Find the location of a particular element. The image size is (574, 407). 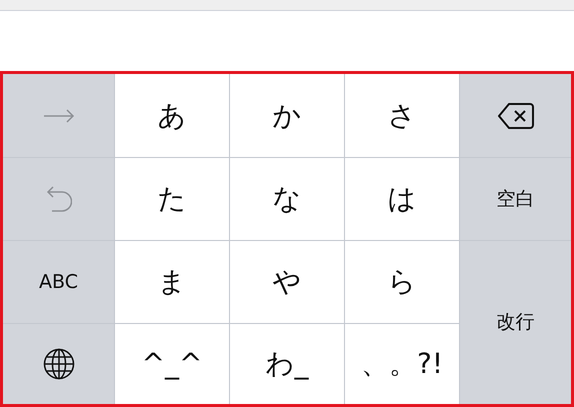

globe-icon is located at coordinates (58, 364).